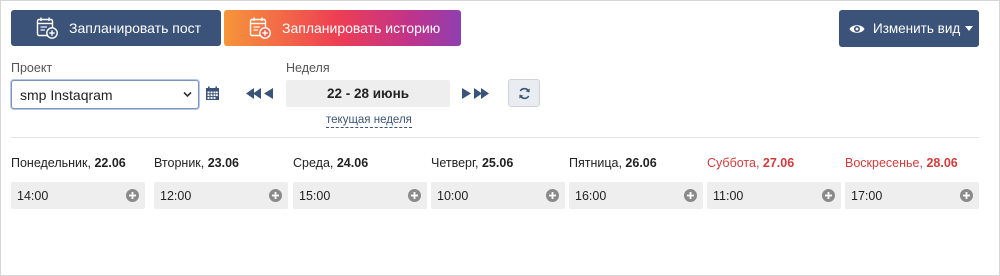  I want to click on project-select-value: smp Instaqram, so click(66, 94).